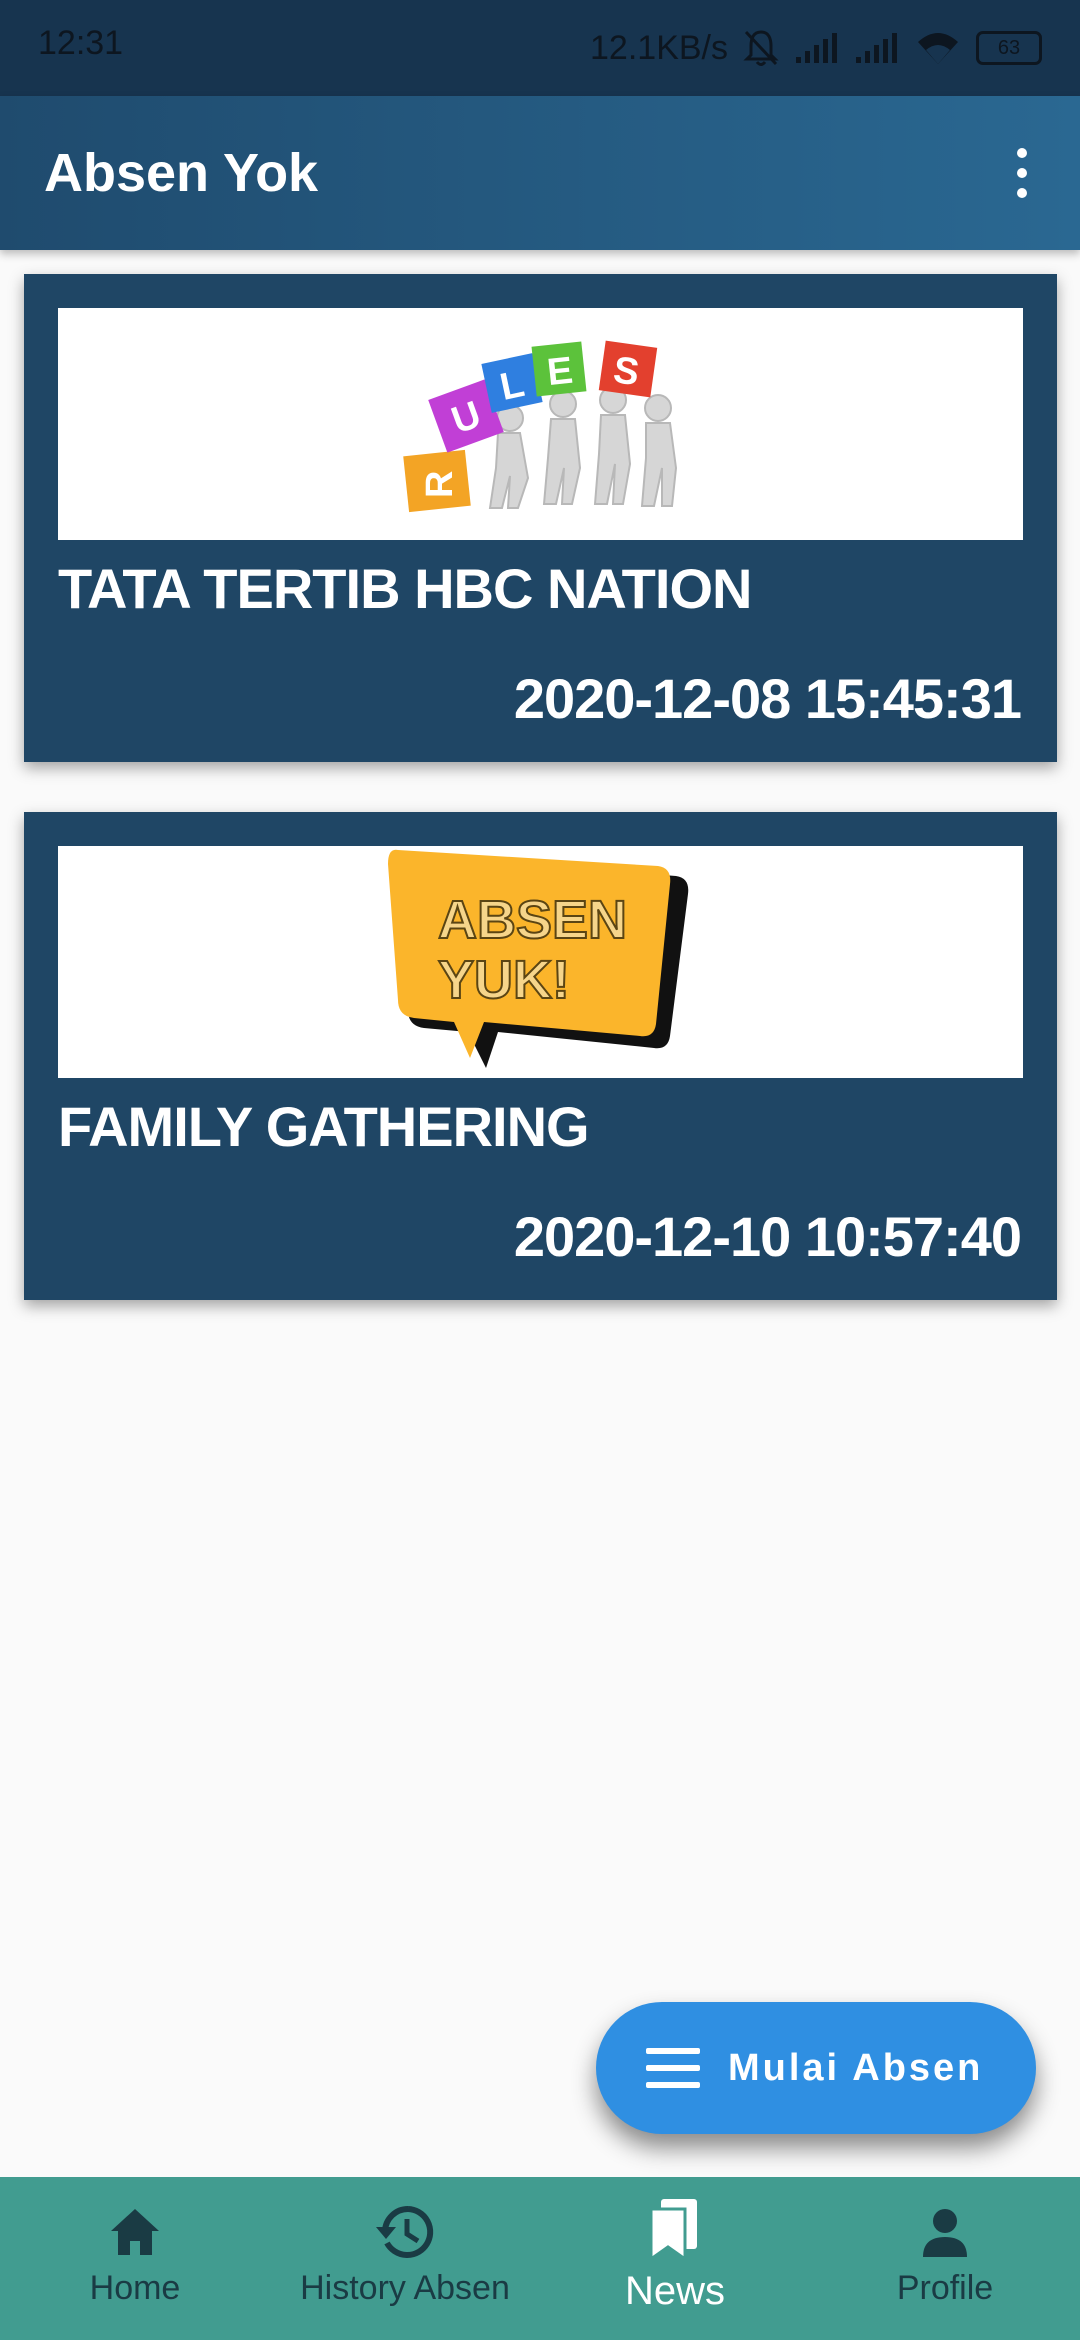  I want to click on app-title: Absen Yok, so click(181, 173).